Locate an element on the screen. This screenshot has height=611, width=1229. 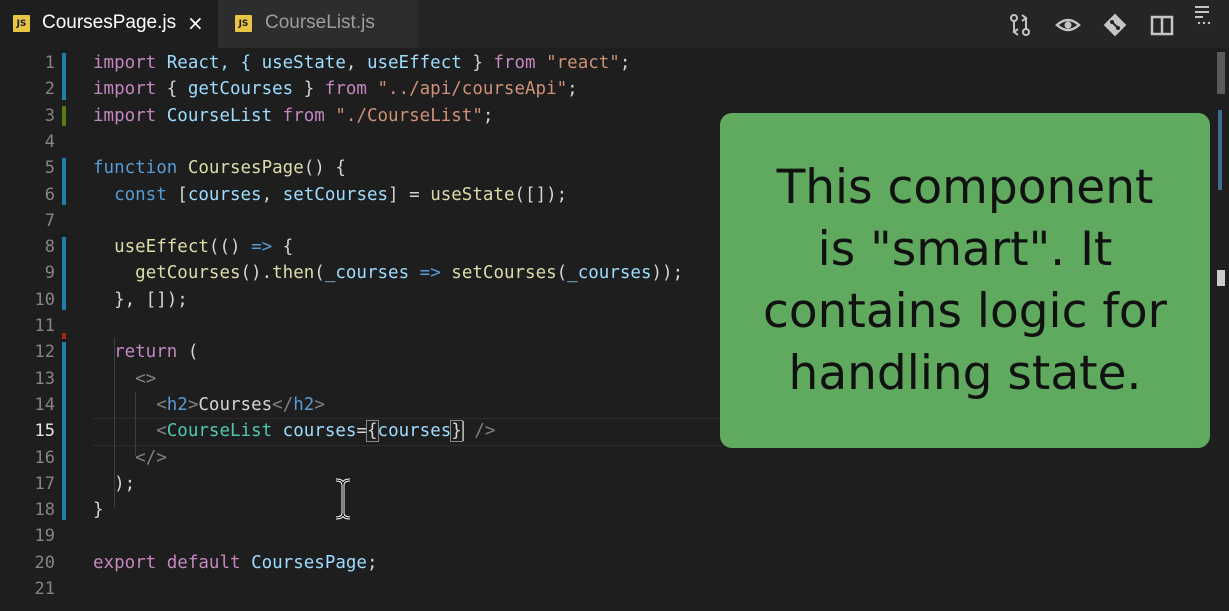
code-line: </> is located at coordinates (130, 458).